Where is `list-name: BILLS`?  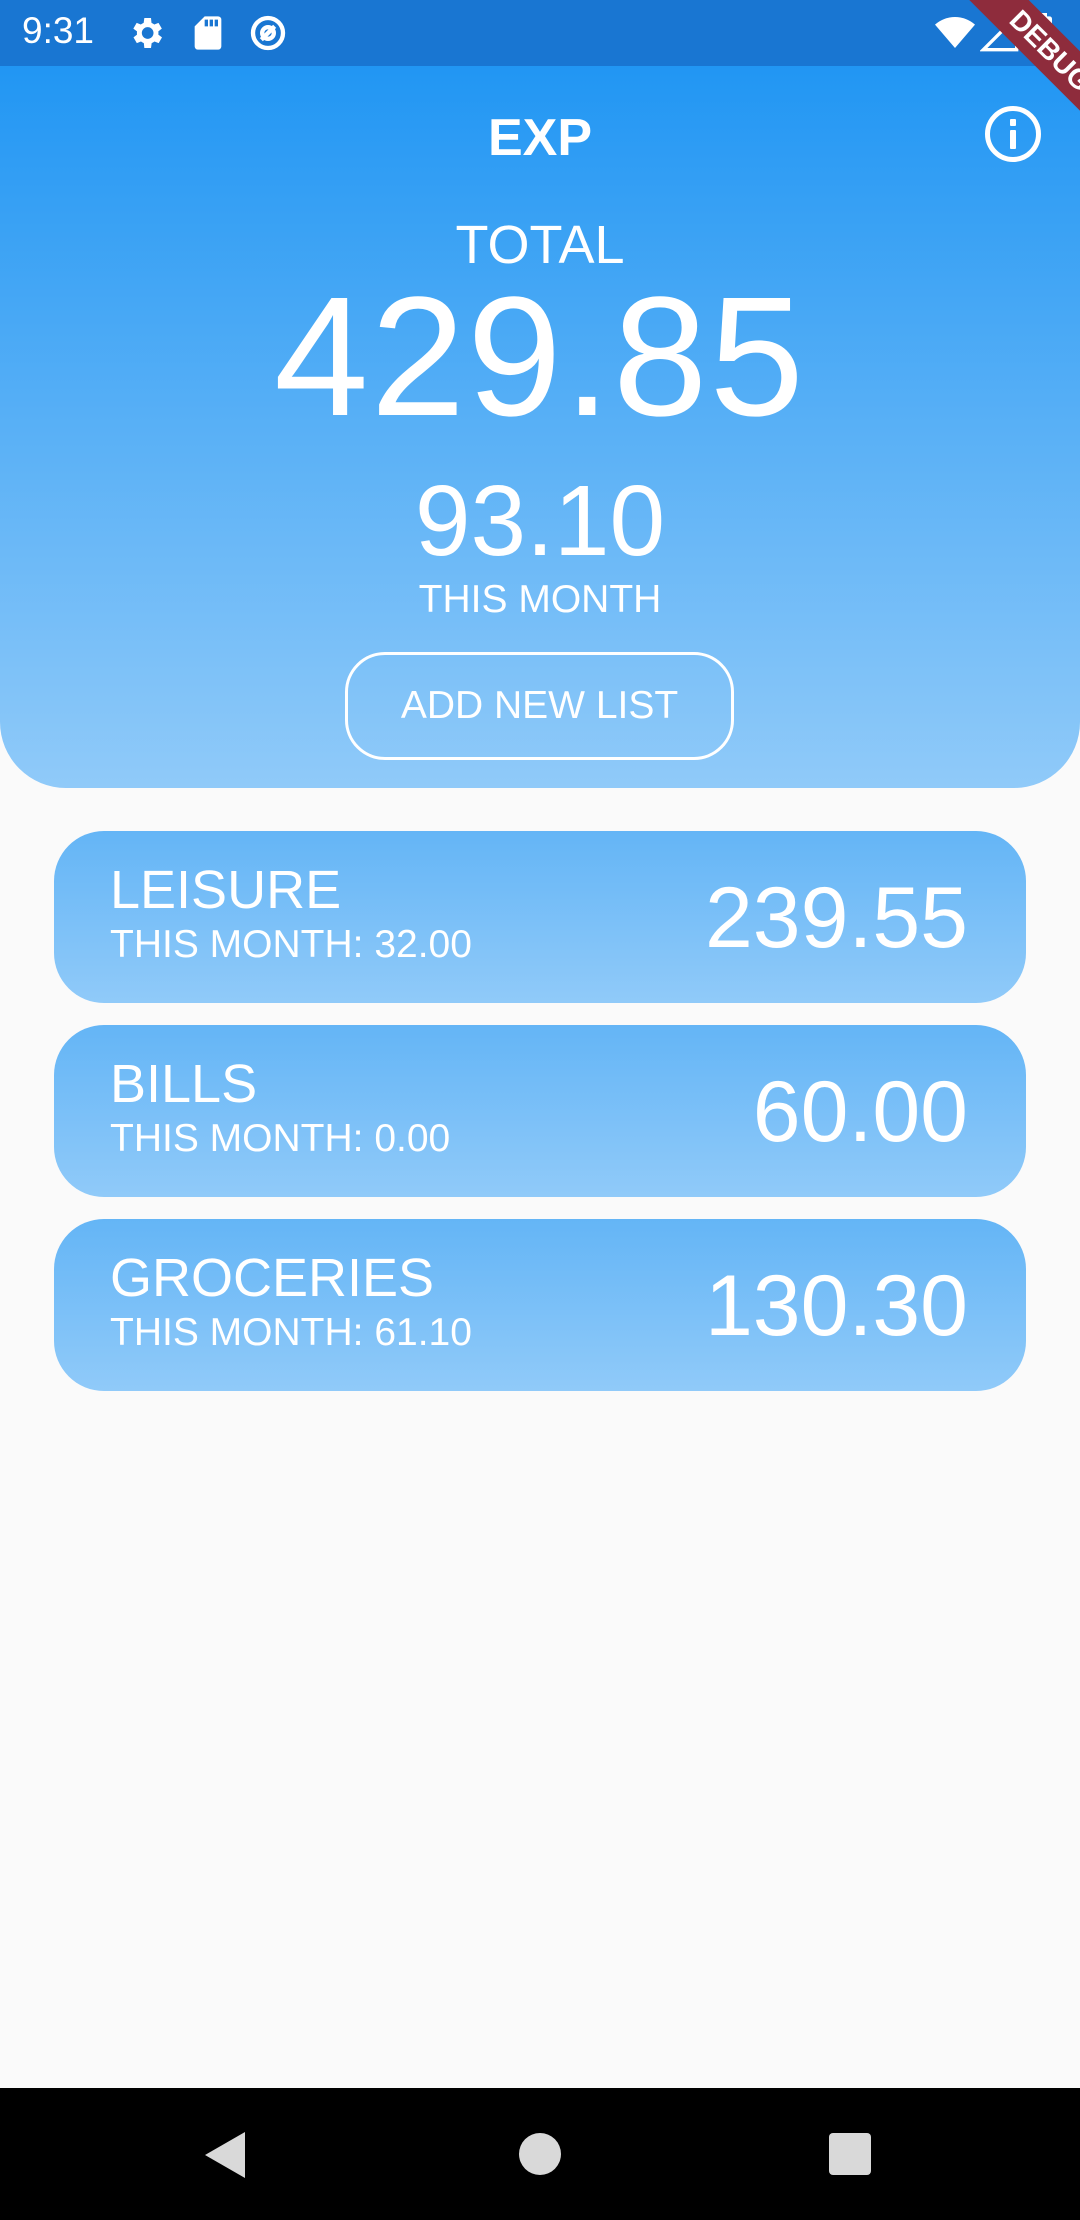 list-name: BILLS is located at coordinates (184, 1084).